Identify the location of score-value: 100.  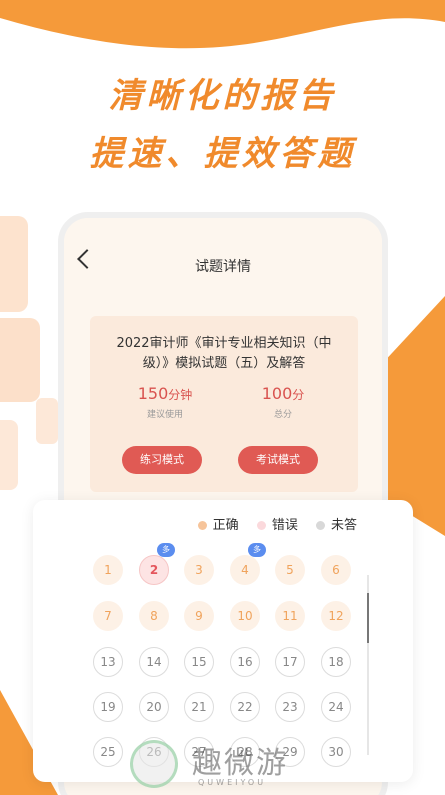
(277, 393).